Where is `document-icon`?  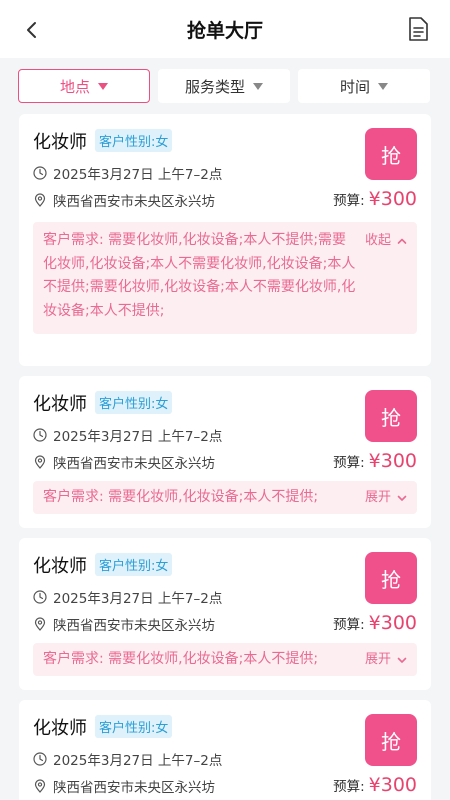 document-icon is located at coordinates (418, 29).